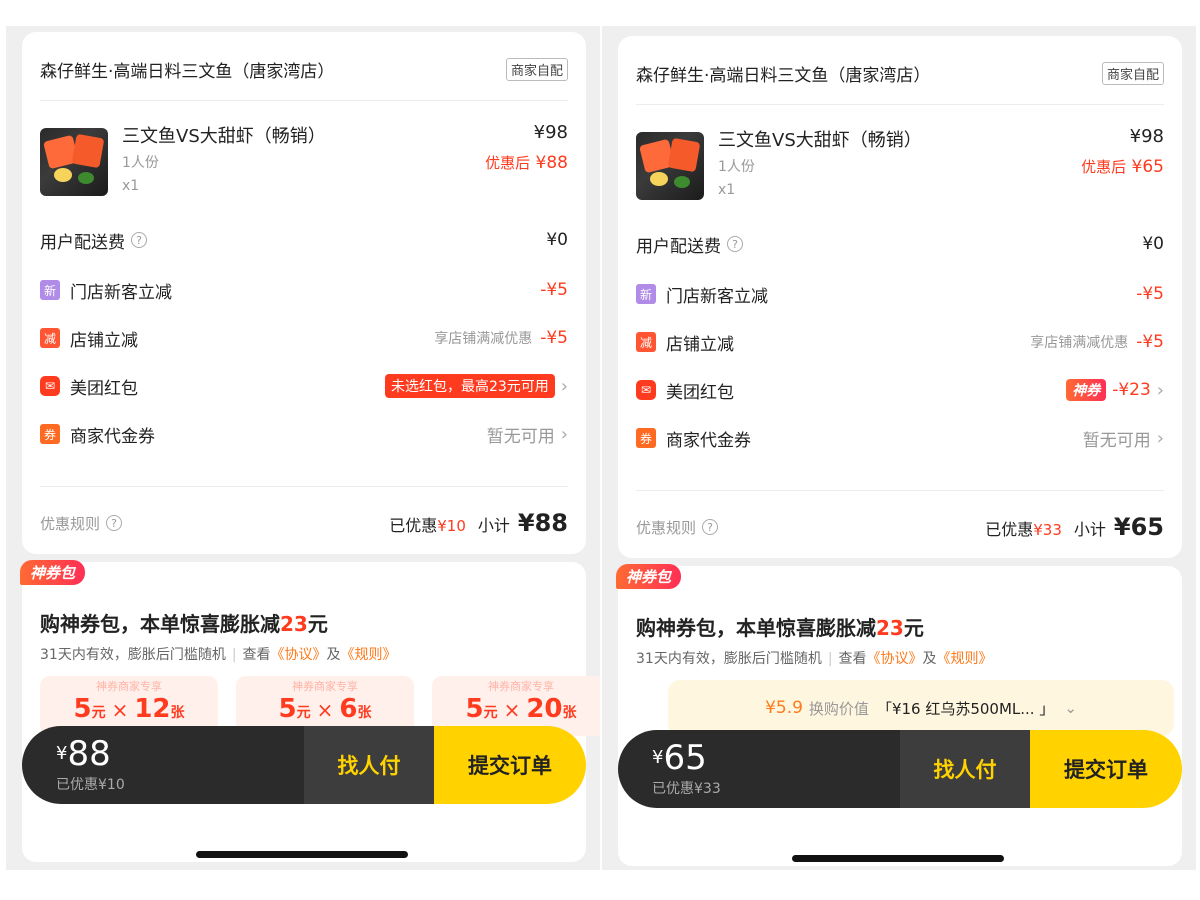 The image size is (1200, 900). What do you see at coordinates (1138, 527) in the screenshot?
I see `subtotal-value: ¥65` at bounding box center [1138, 527].